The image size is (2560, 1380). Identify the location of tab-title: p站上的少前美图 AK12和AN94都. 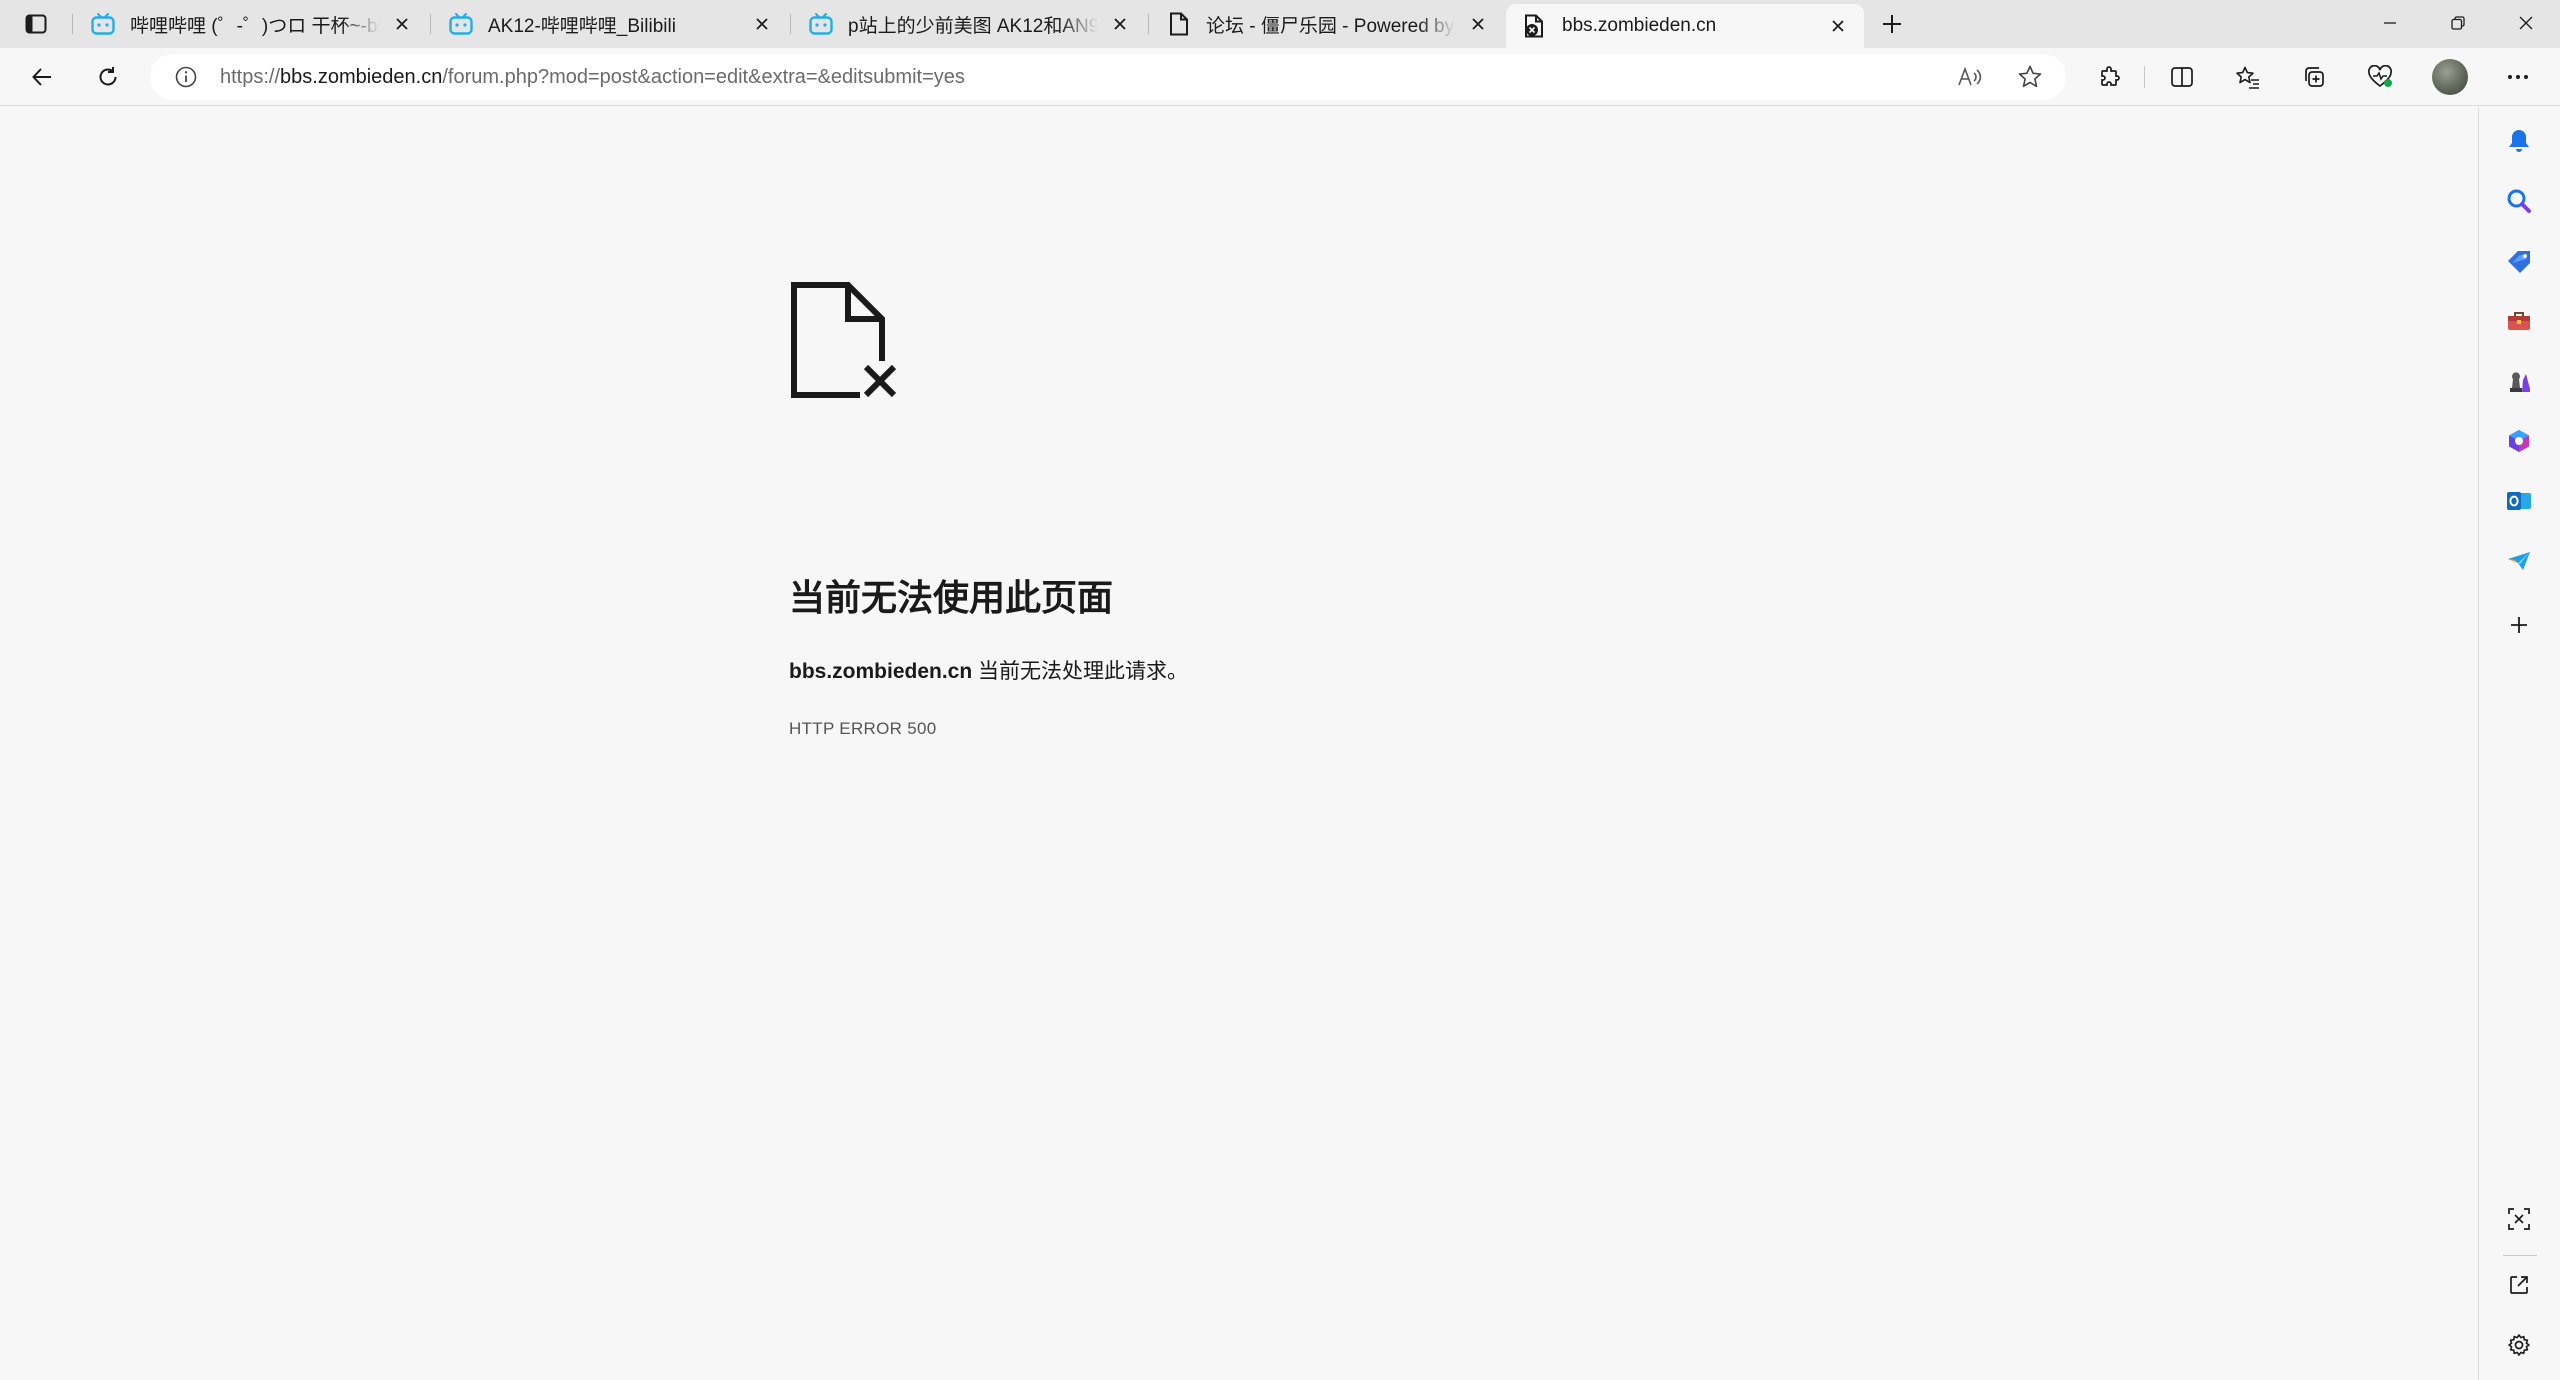
(973, 26).